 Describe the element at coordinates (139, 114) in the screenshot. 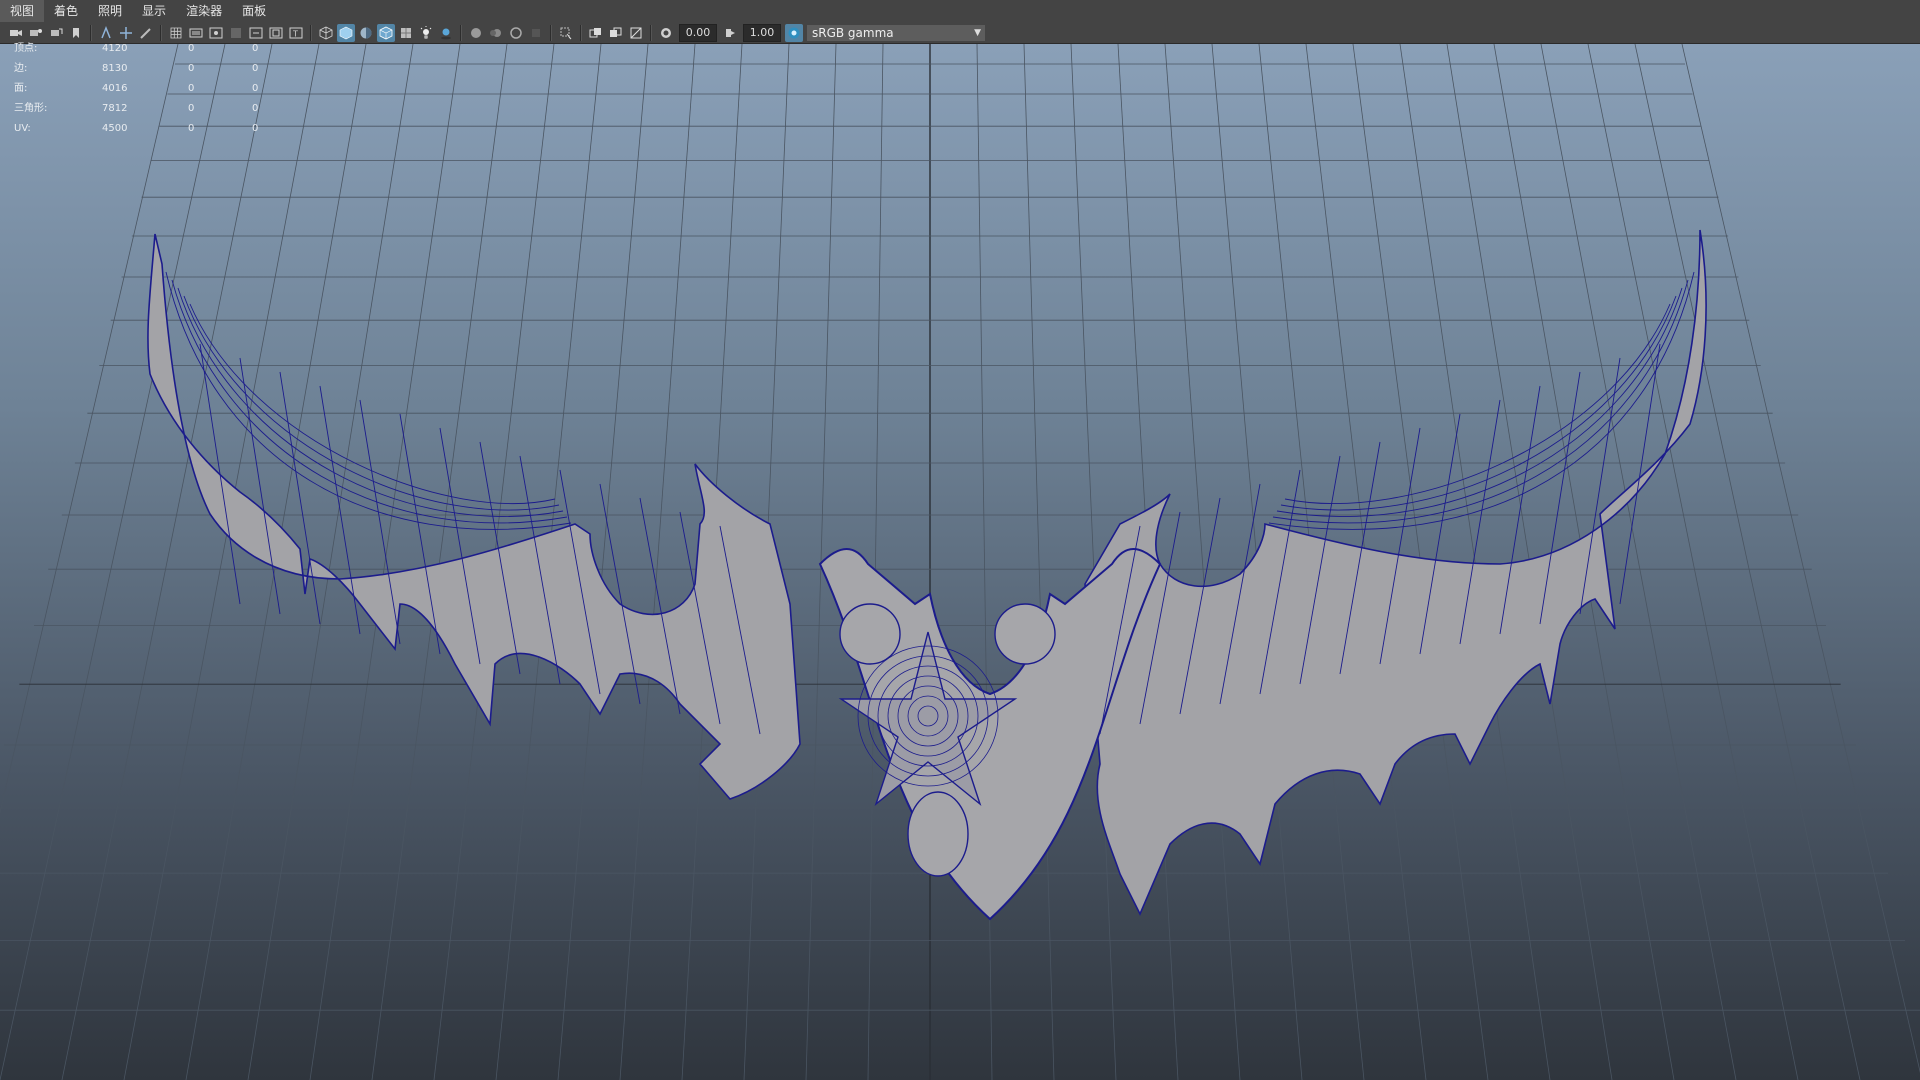

I see `hud-row-triangles: 三角形: 7812 0 0` at that location.